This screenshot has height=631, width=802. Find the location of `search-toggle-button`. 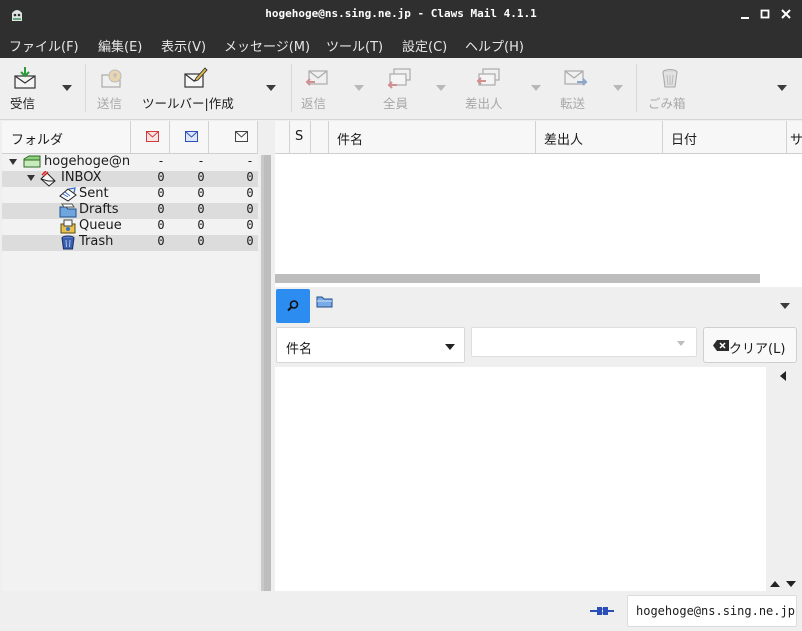

search-toggle-button is located at coordinates (293, 306).